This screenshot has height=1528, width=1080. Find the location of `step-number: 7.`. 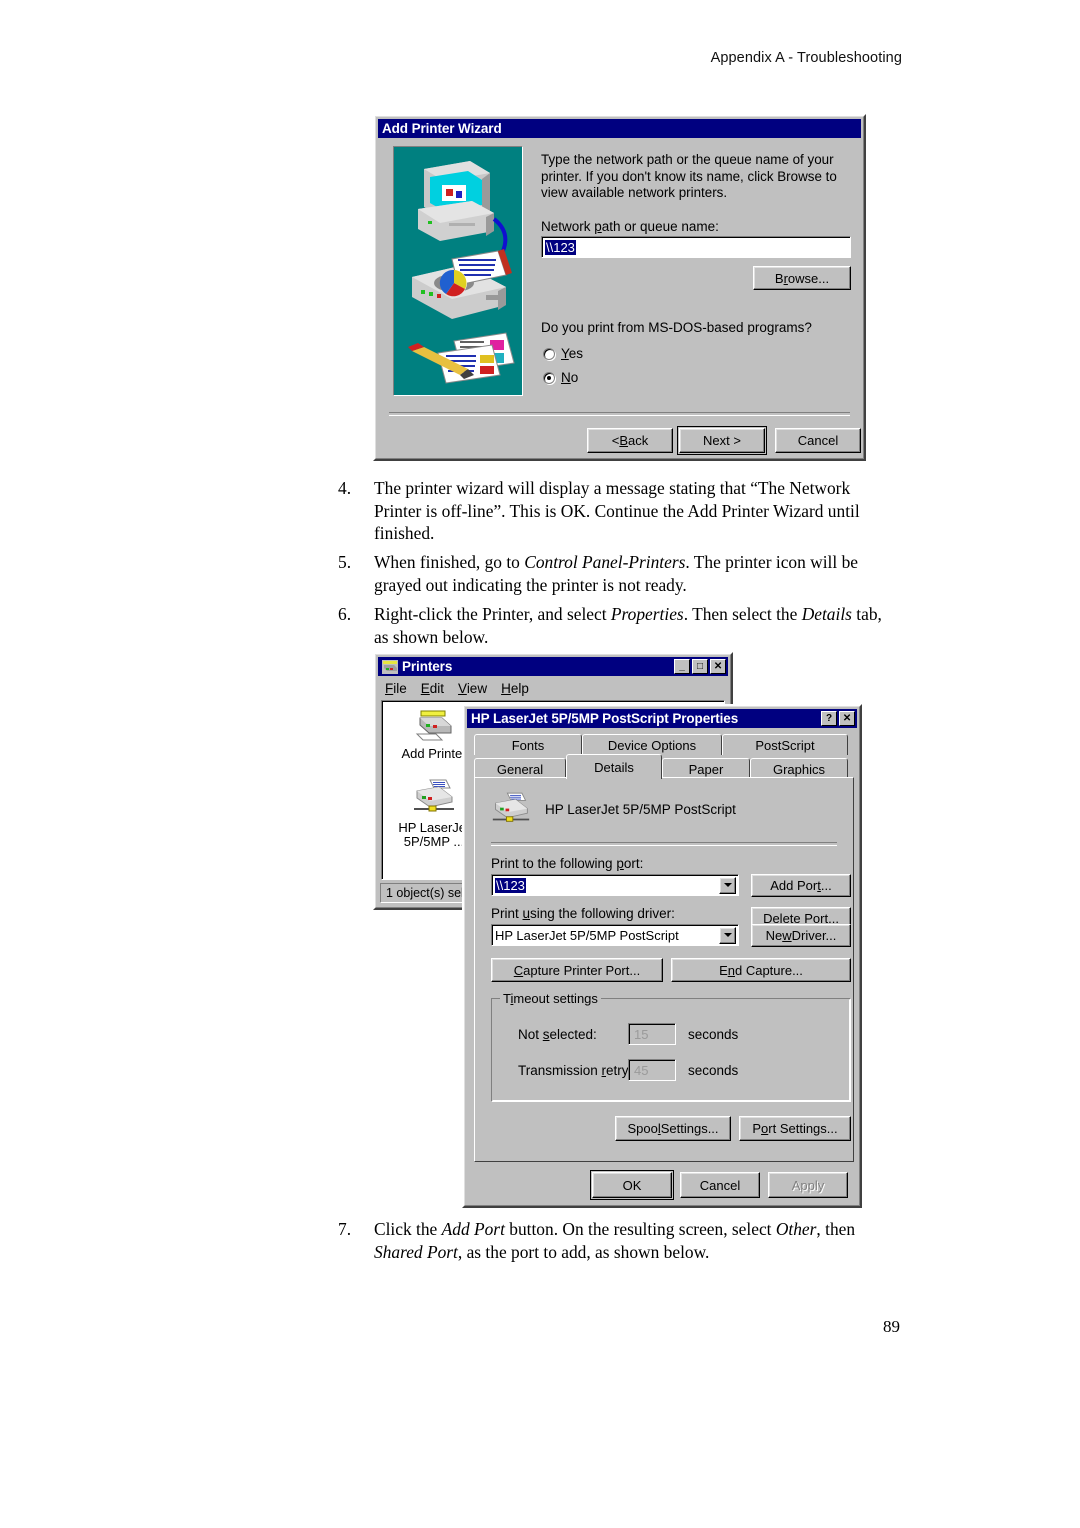

step-number: 7. is located at coordinates (345, 1229).